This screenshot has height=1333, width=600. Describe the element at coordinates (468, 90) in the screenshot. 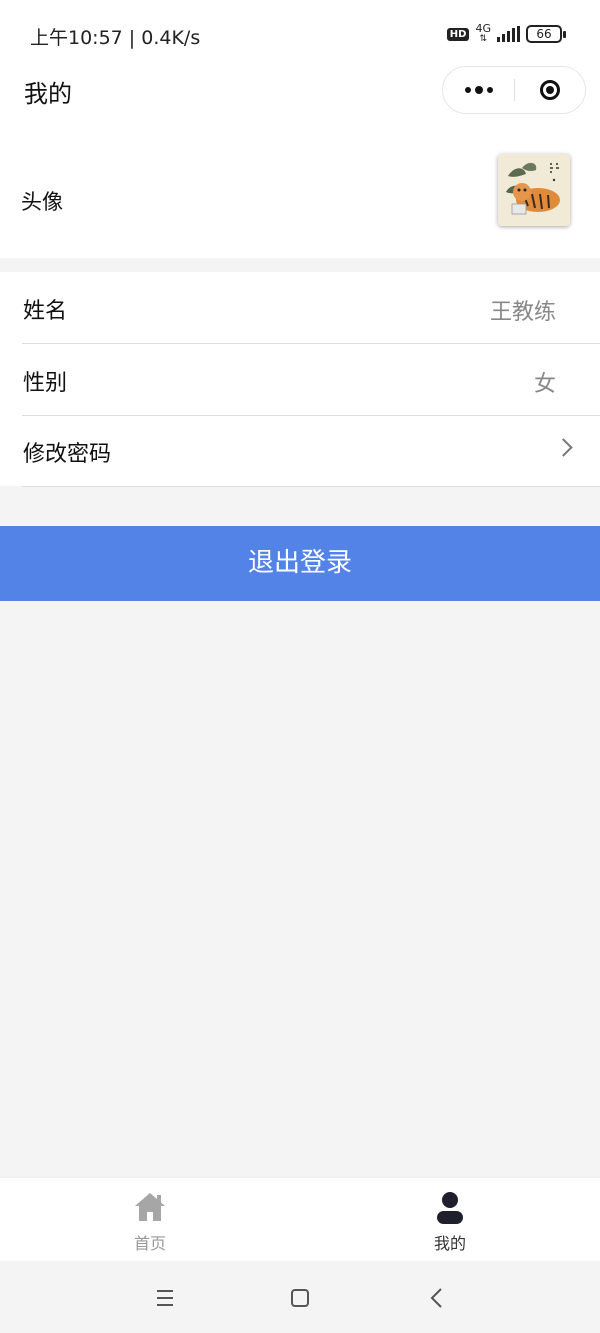

I see `more-dots-icon` at that location.